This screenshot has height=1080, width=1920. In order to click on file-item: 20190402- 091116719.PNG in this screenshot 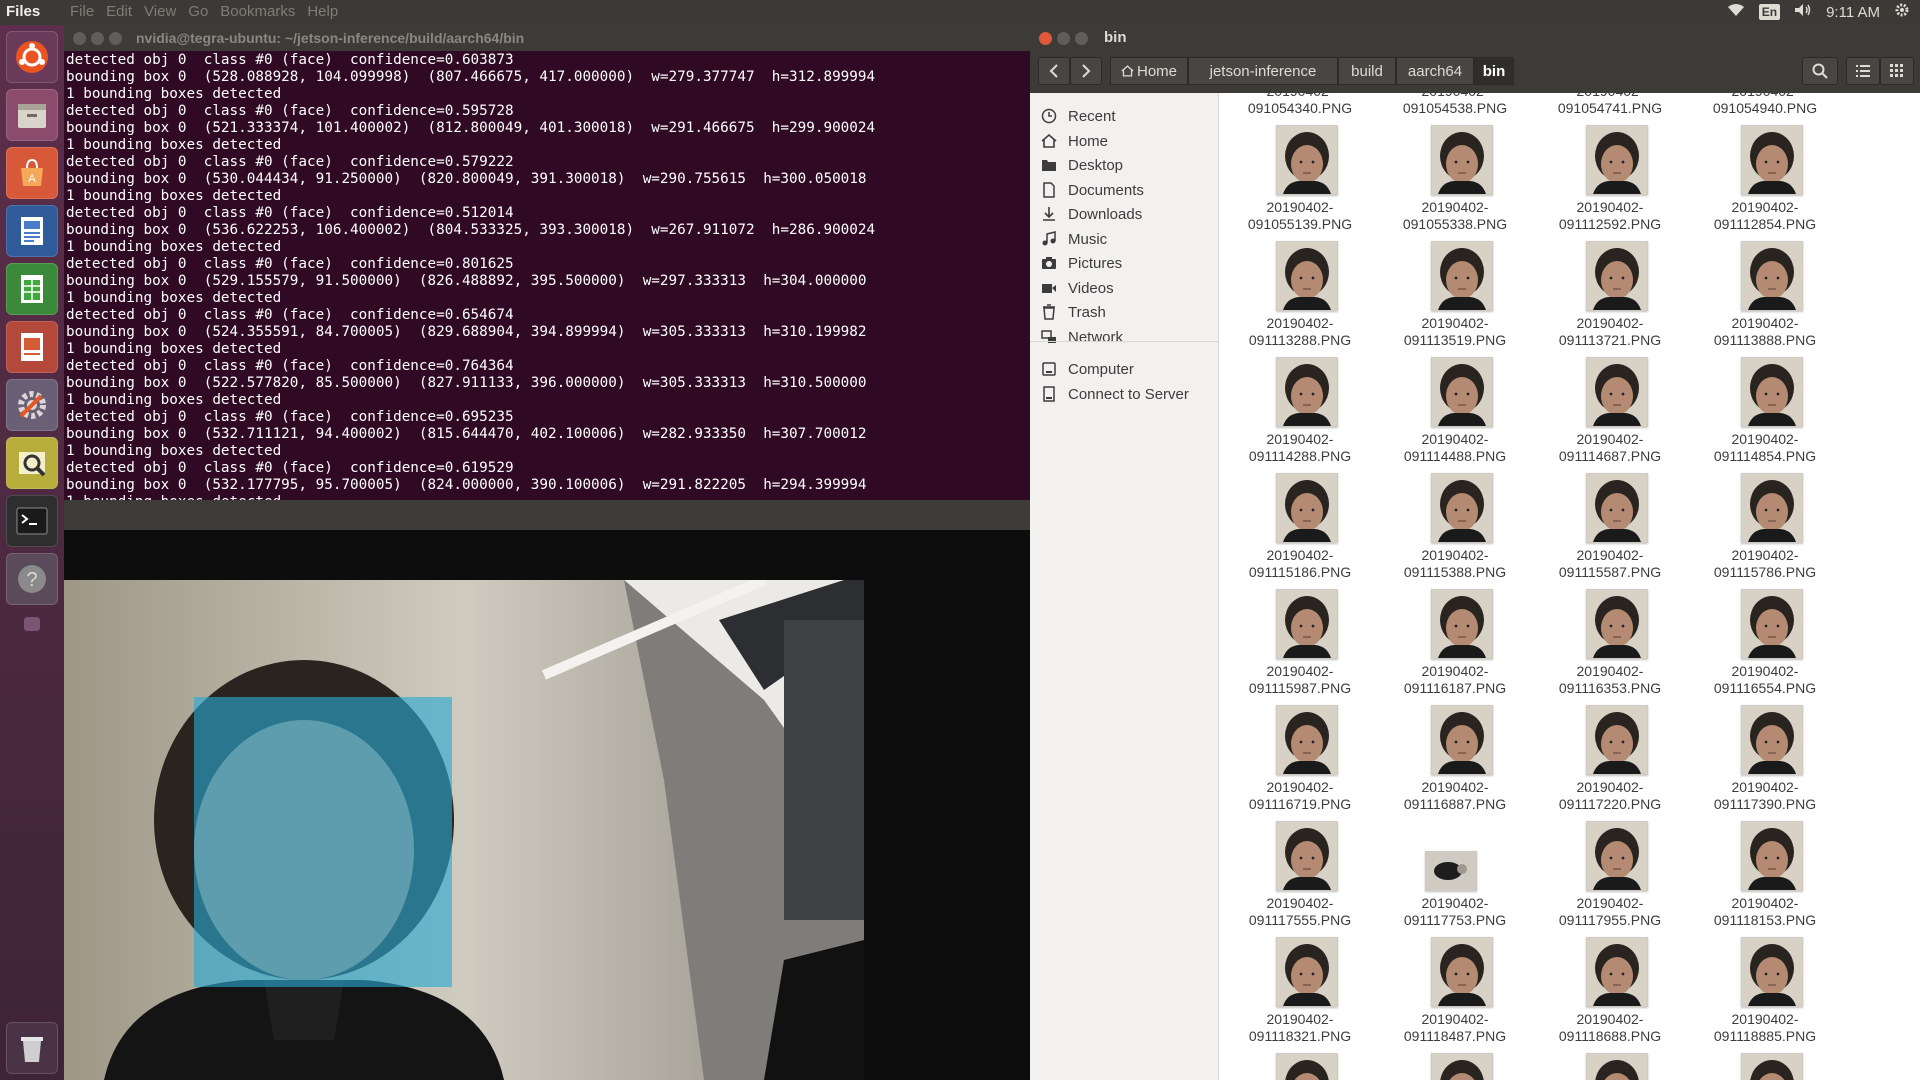, I will do `click(1300, 759)`.